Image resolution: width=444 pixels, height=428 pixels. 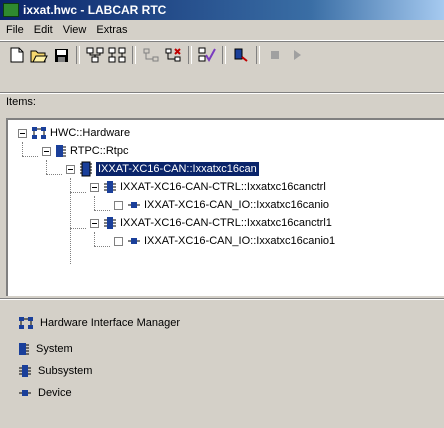 What do you see at coordinates (222, 299) in the screenshot?
I see `tree-bottom-divider` at bounding box center [222, 299].